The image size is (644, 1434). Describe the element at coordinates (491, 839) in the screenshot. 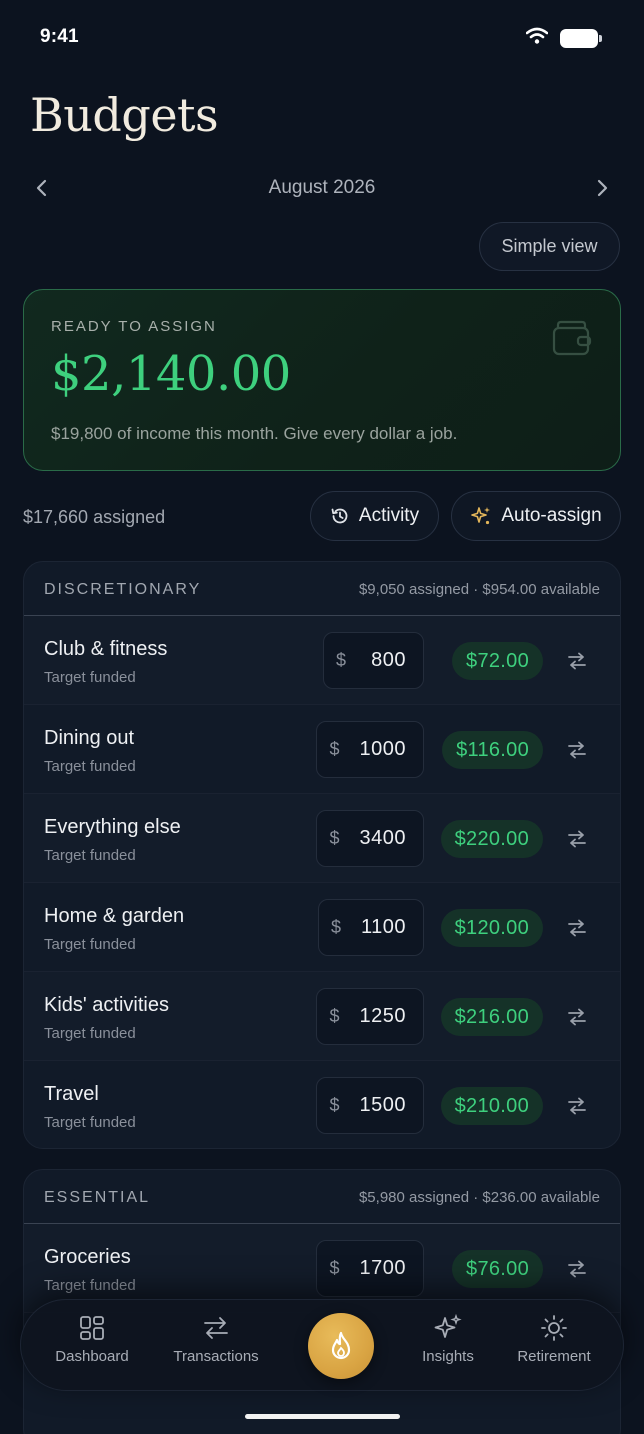

I see `available-badge: $220.00` at that location.